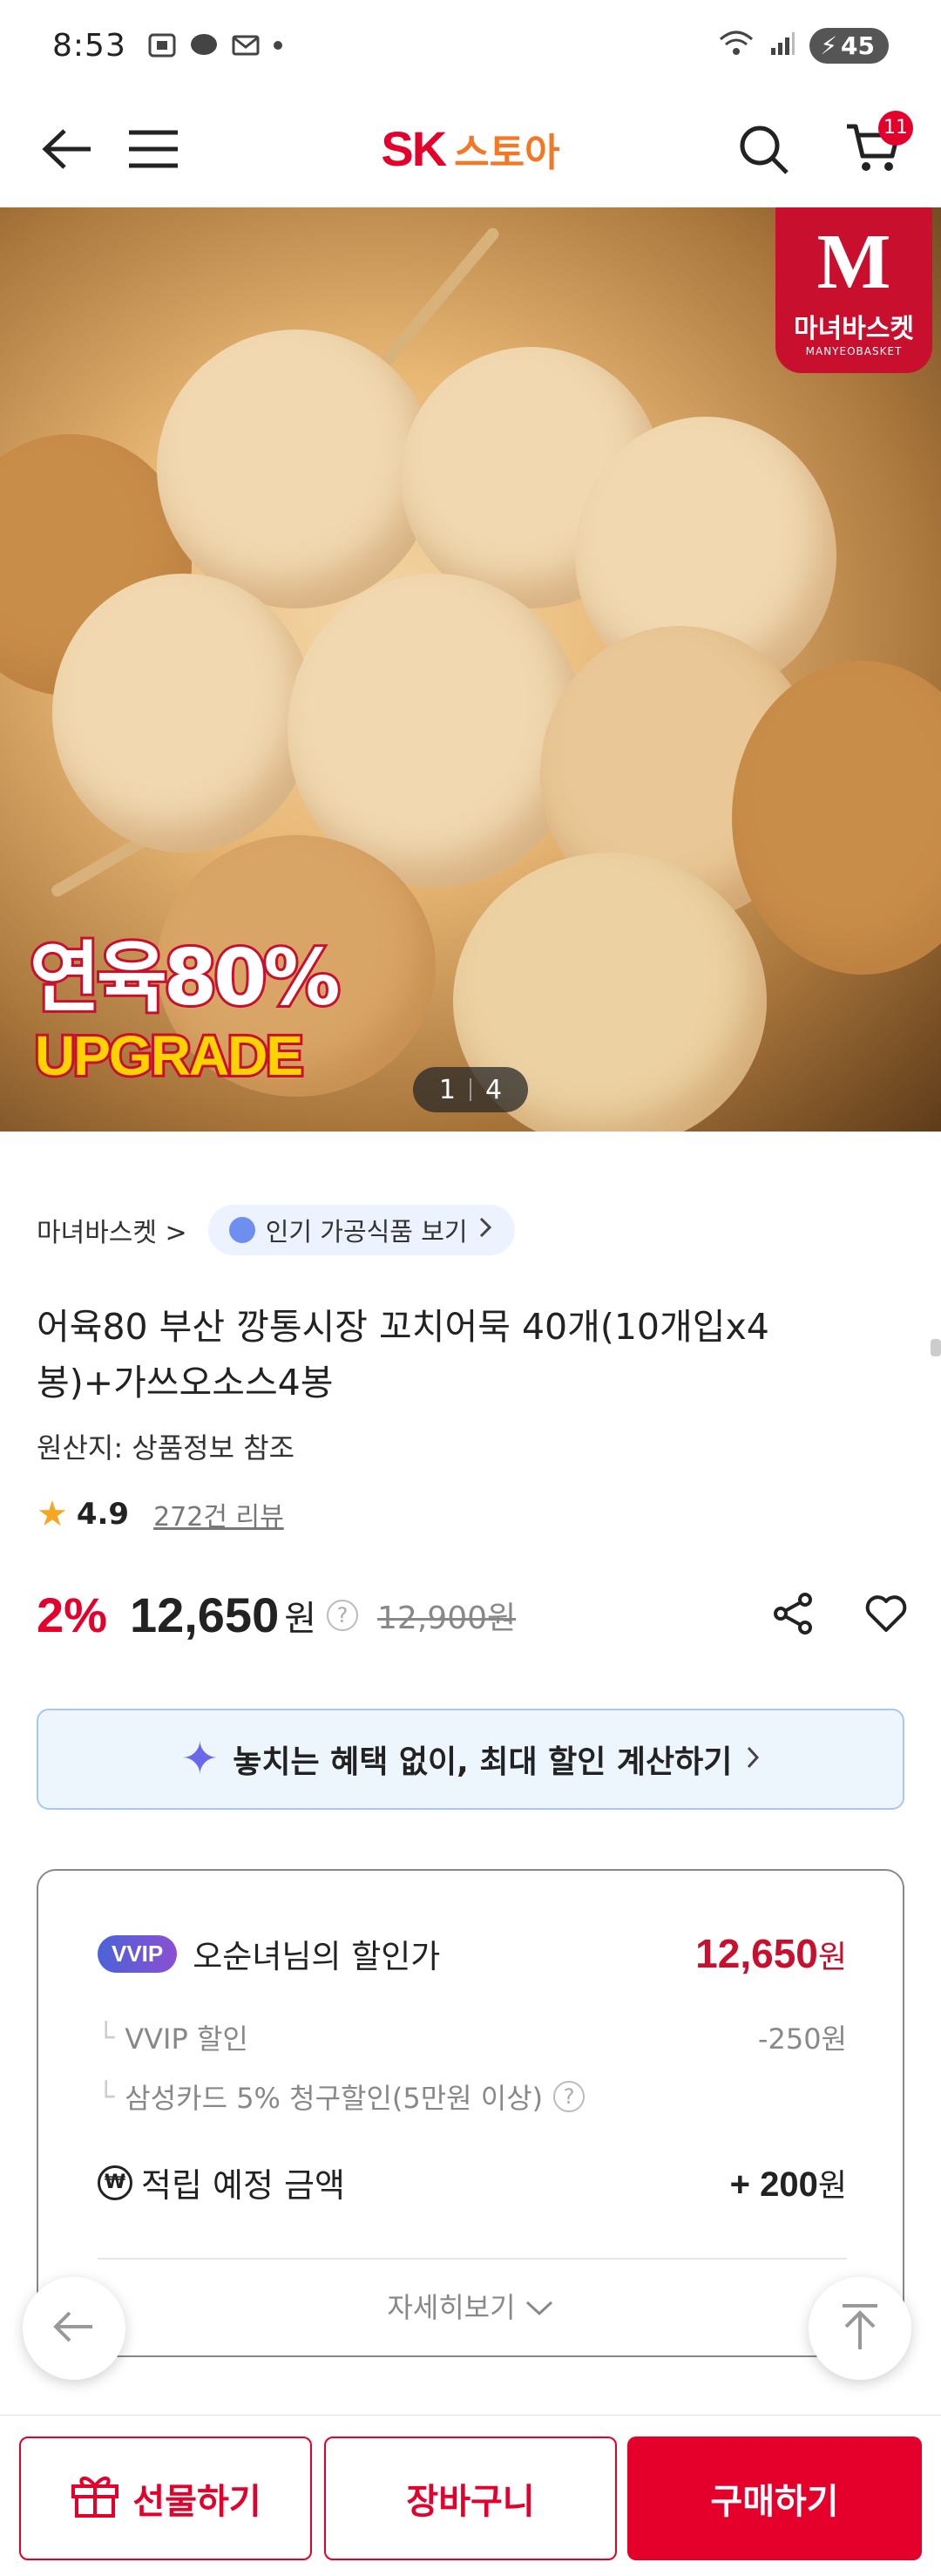 The image size is (941, 2576). I want to click on add-to-cart-button: 장바구니, so click(470, 2498).